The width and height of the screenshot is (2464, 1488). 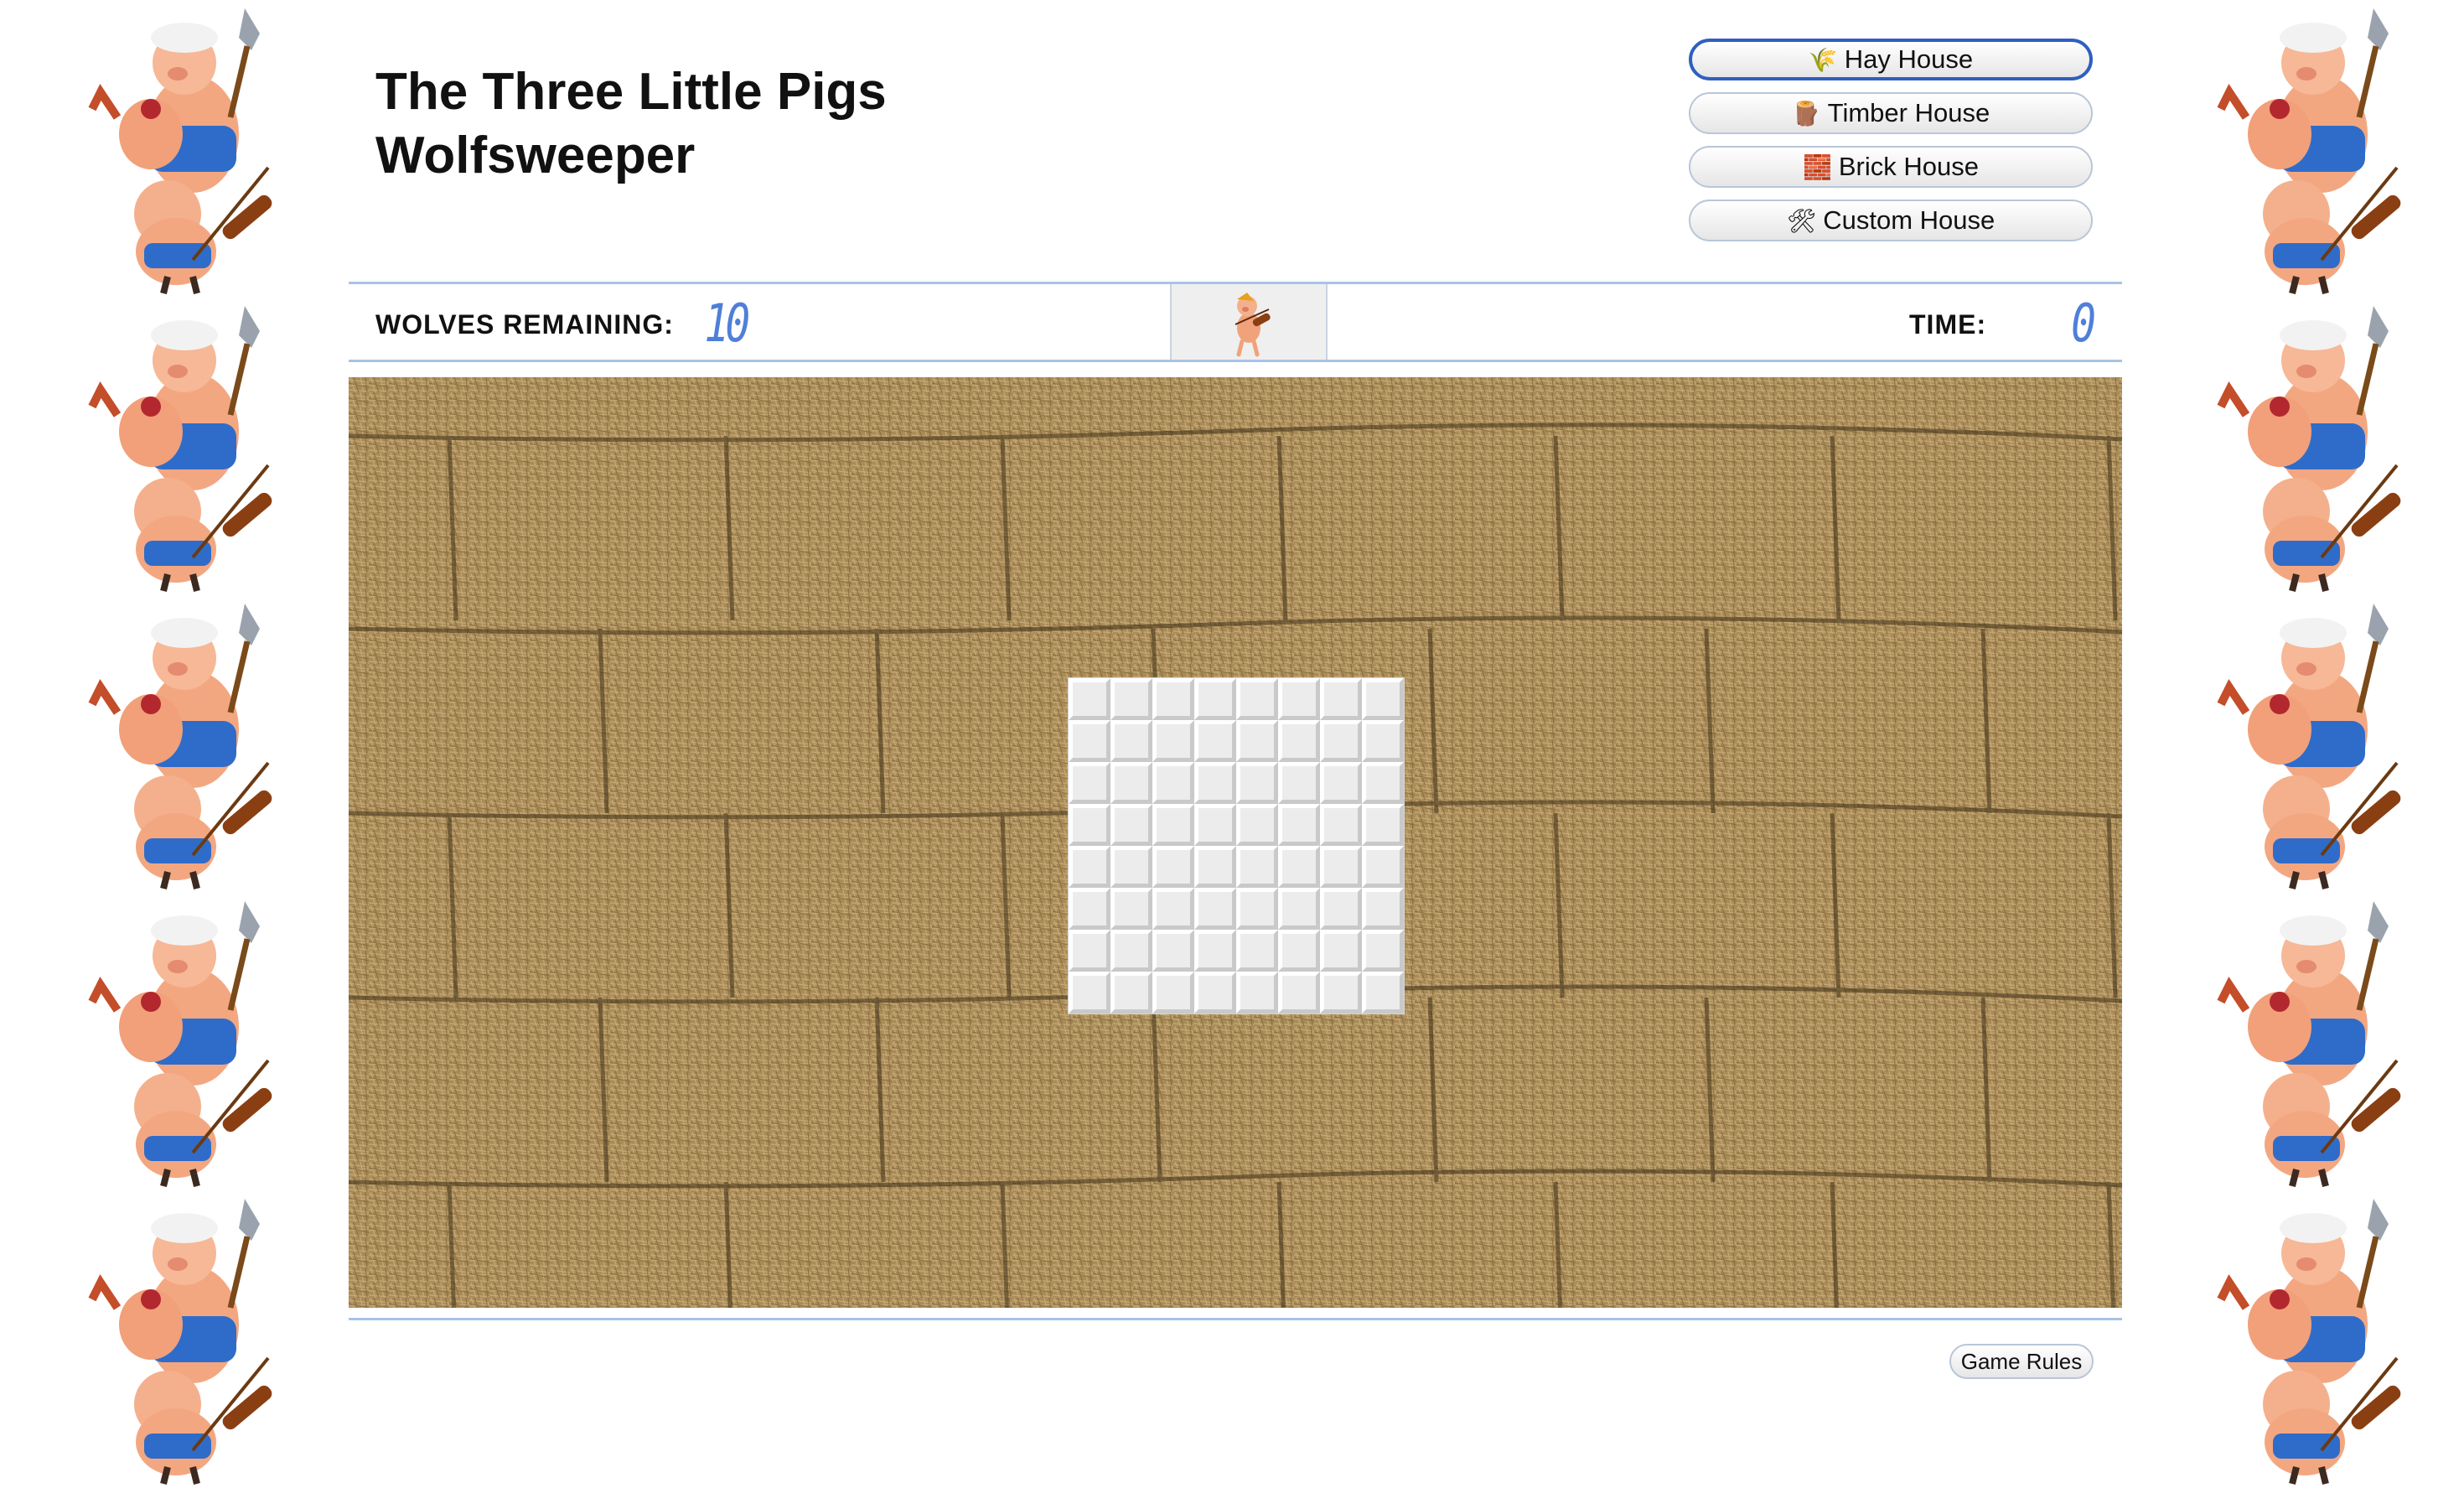 What do you see at coordinates (1909, 59) in the screenshot?
I see `hay-house-label: Hay House` at bounding box center [1909, 59].